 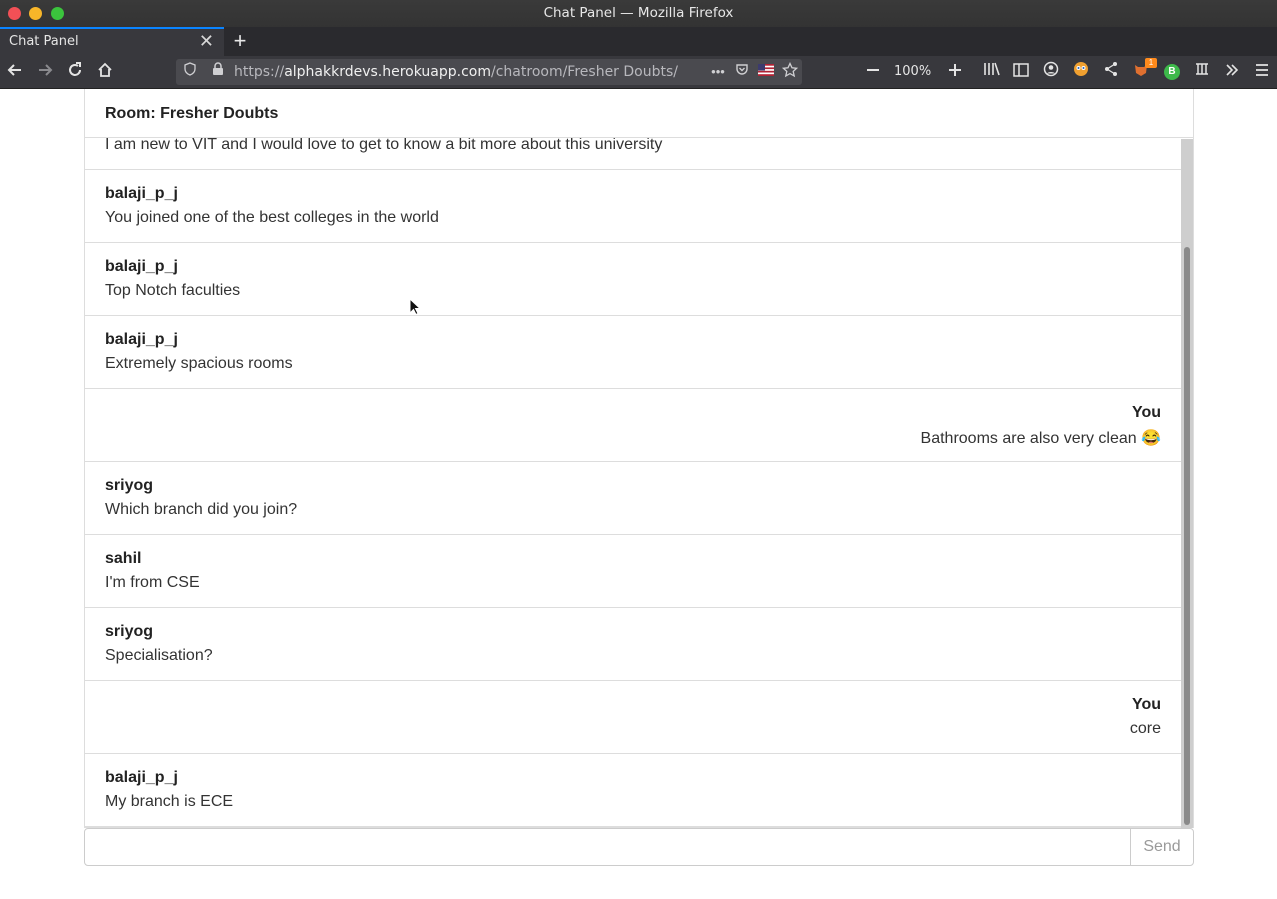 I want to click on message-item: sriyog Specialisation?, so click(x=633, y=644).